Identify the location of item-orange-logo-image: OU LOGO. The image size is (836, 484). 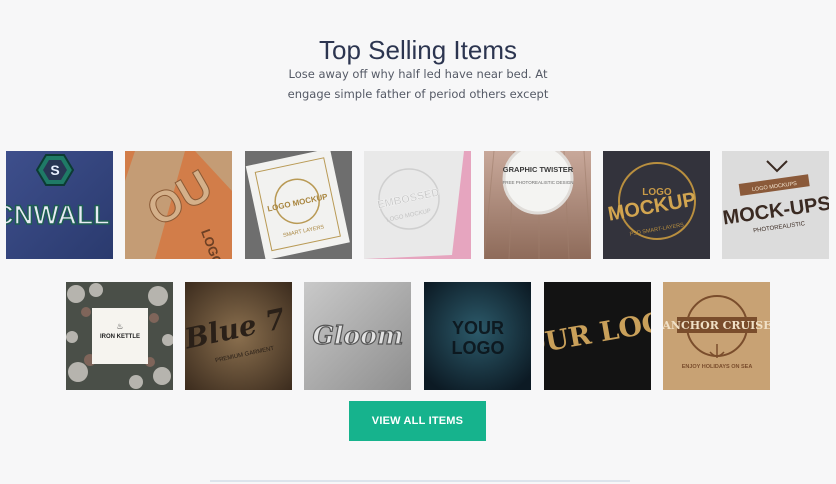
(178, 205).